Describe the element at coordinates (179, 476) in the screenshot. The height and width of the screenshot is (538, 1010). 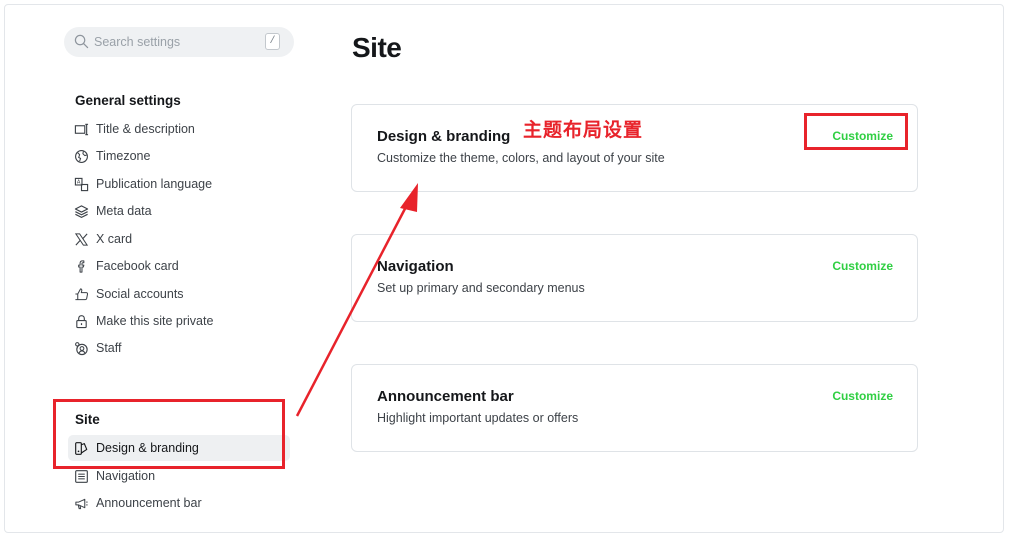
I see `sidebar-item-navigation: Navigation` at that location.